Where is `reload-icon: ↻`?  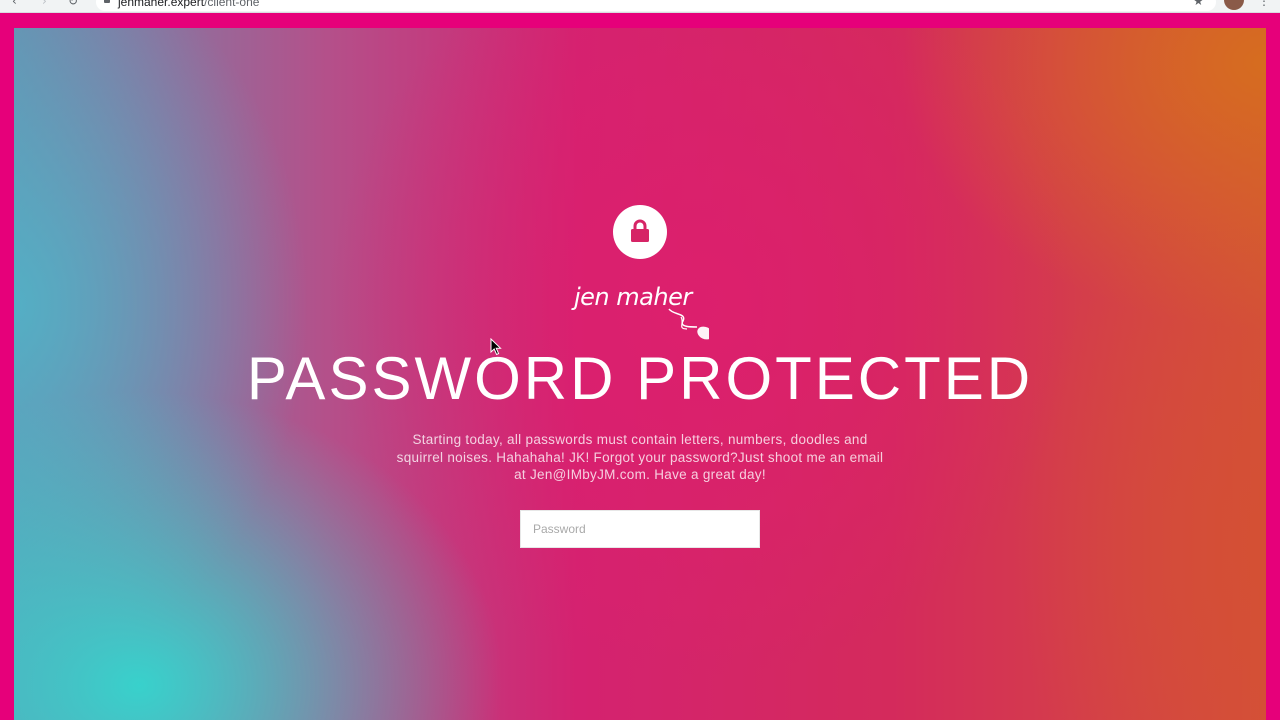 reload-icon: ↻ is located at coordinates (73, 4).